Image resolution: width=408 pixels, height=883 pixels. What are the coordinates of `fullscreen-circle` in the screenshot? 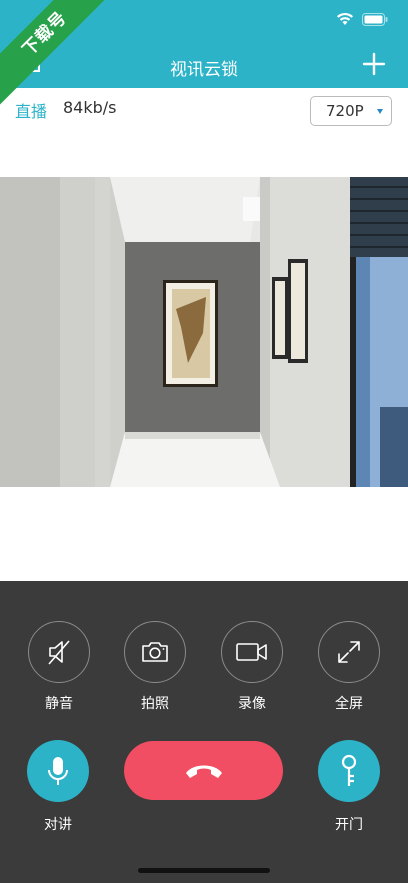 It's located at (349, 652).